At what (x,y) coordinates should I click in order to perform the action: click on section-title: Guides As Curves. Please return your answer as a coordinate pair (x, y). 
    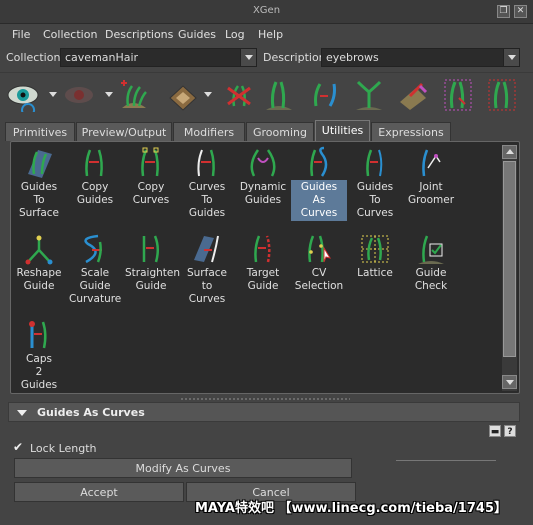
    Looking at the image, I should click on (91, 412).